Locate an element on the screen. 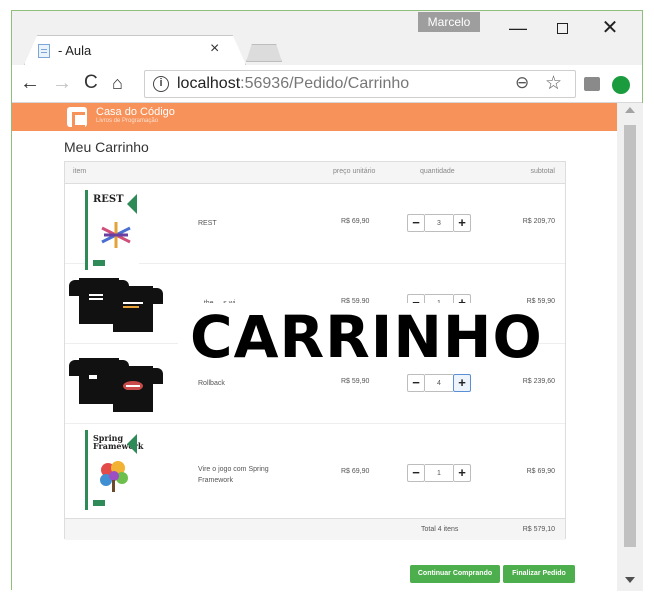  item-name: Rollback is located at coordinates (248, 383).